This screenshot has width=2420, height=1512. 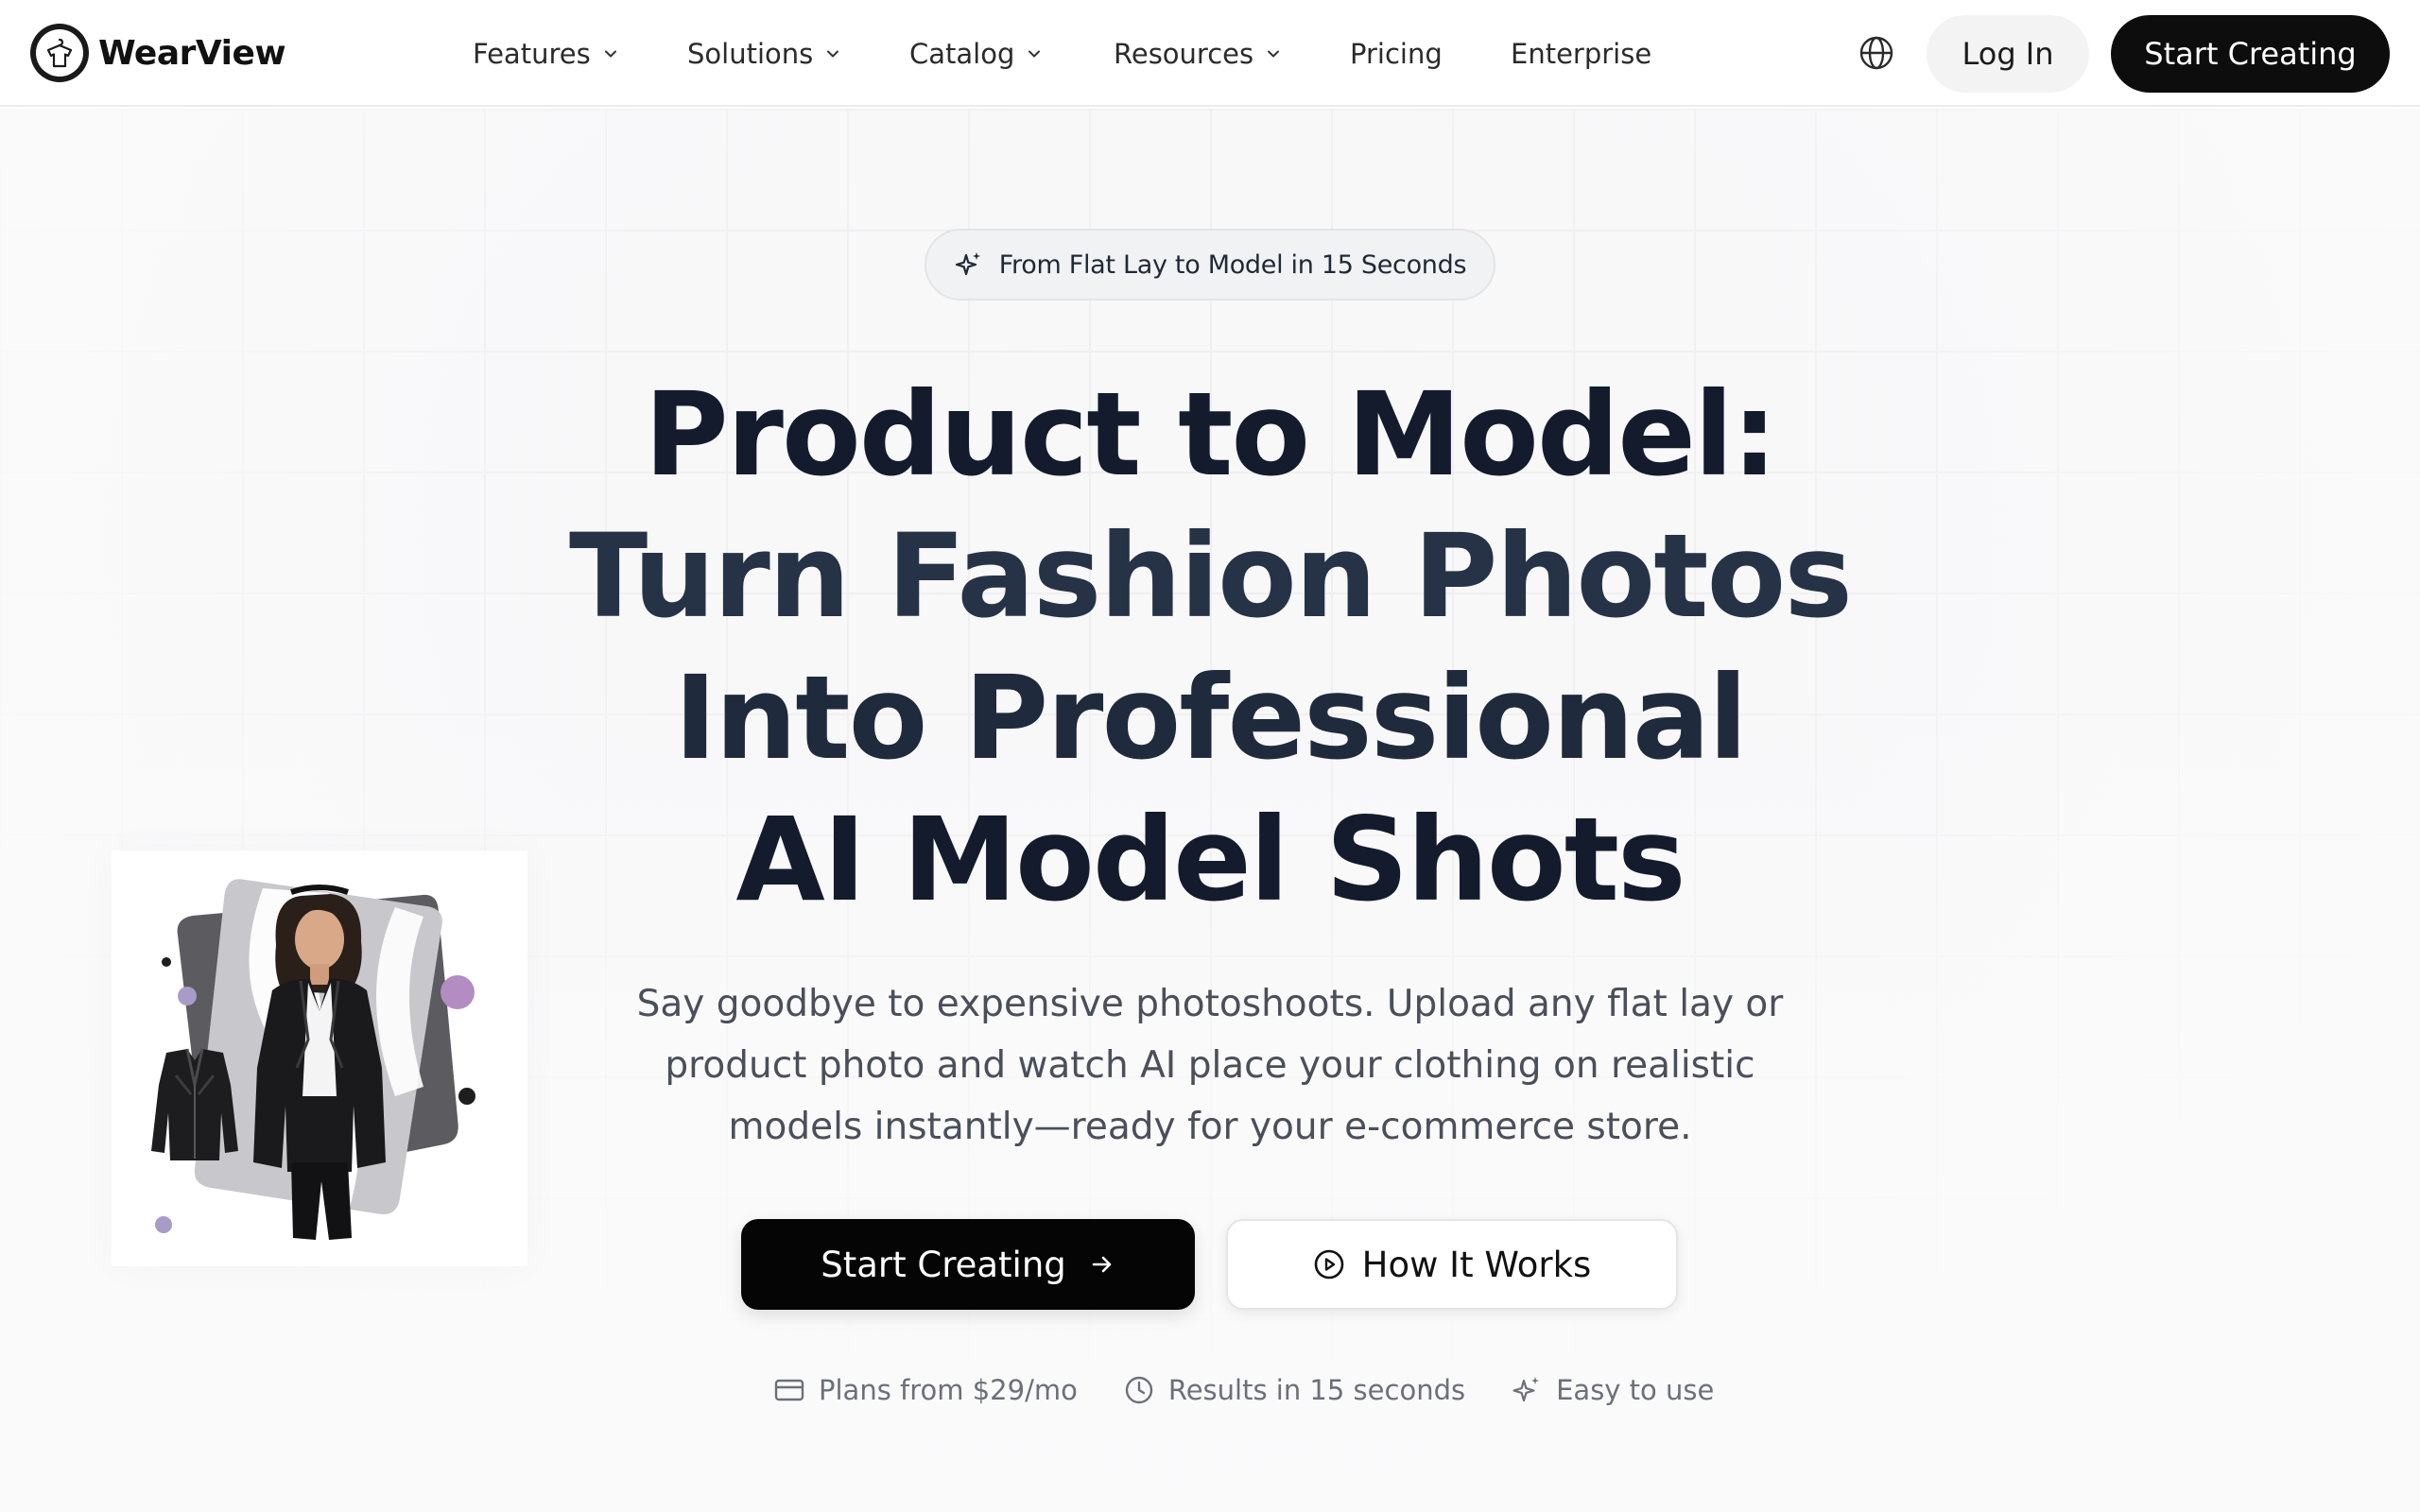 I want to click on brand-link: WearView, so click(x=158, y=53).